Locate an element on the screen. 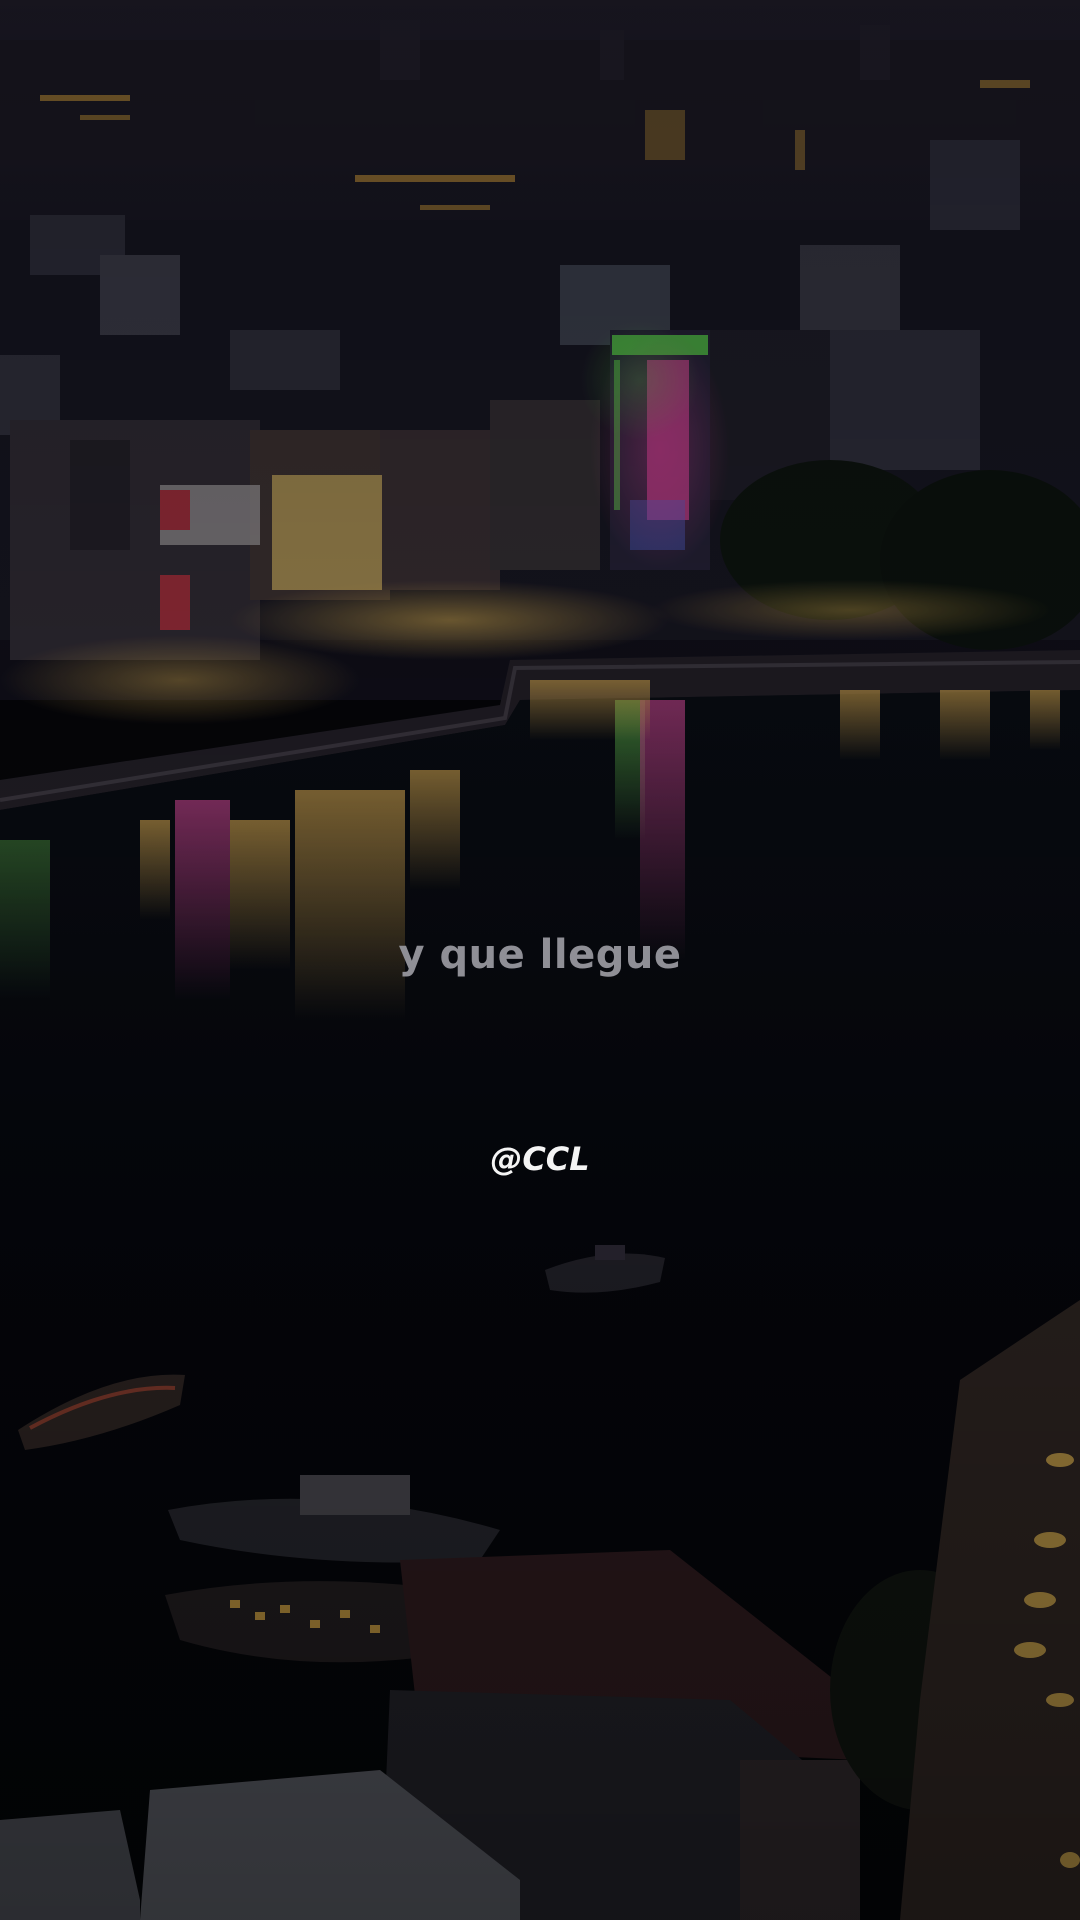  lyric-caption: y que llegue is located at coordinates (540, 955).